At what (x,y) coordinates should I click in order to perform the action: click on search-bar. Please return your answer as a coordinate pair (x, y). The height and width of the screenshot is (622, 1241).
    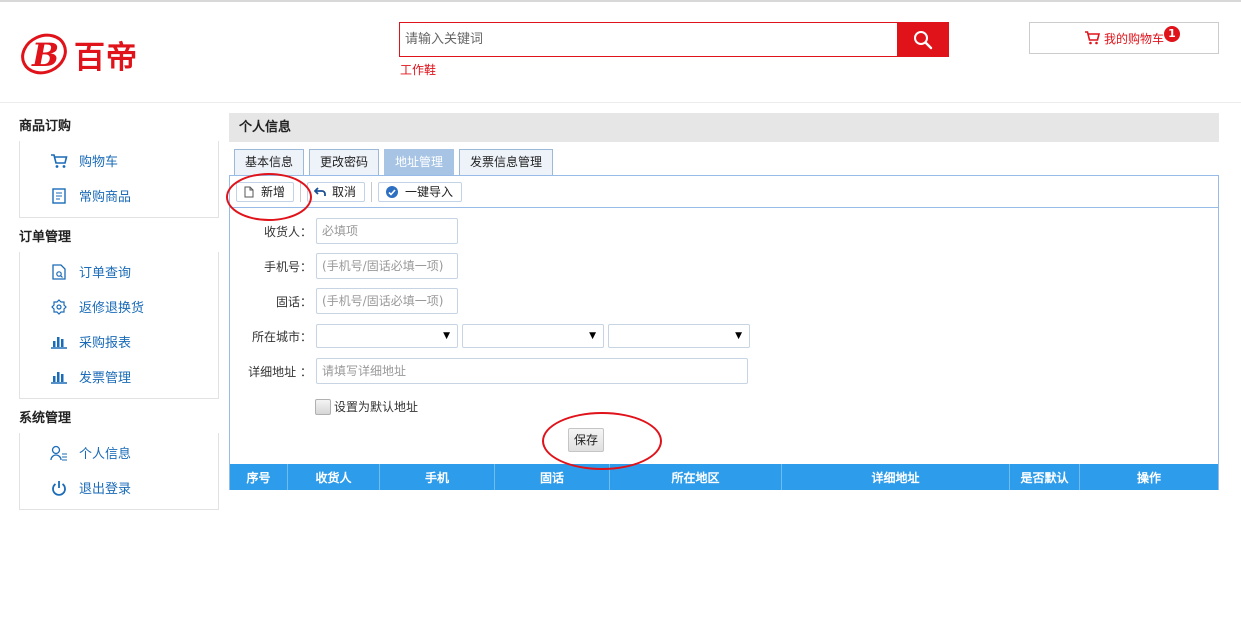
    Looking at the image, I should click on (674, 39).